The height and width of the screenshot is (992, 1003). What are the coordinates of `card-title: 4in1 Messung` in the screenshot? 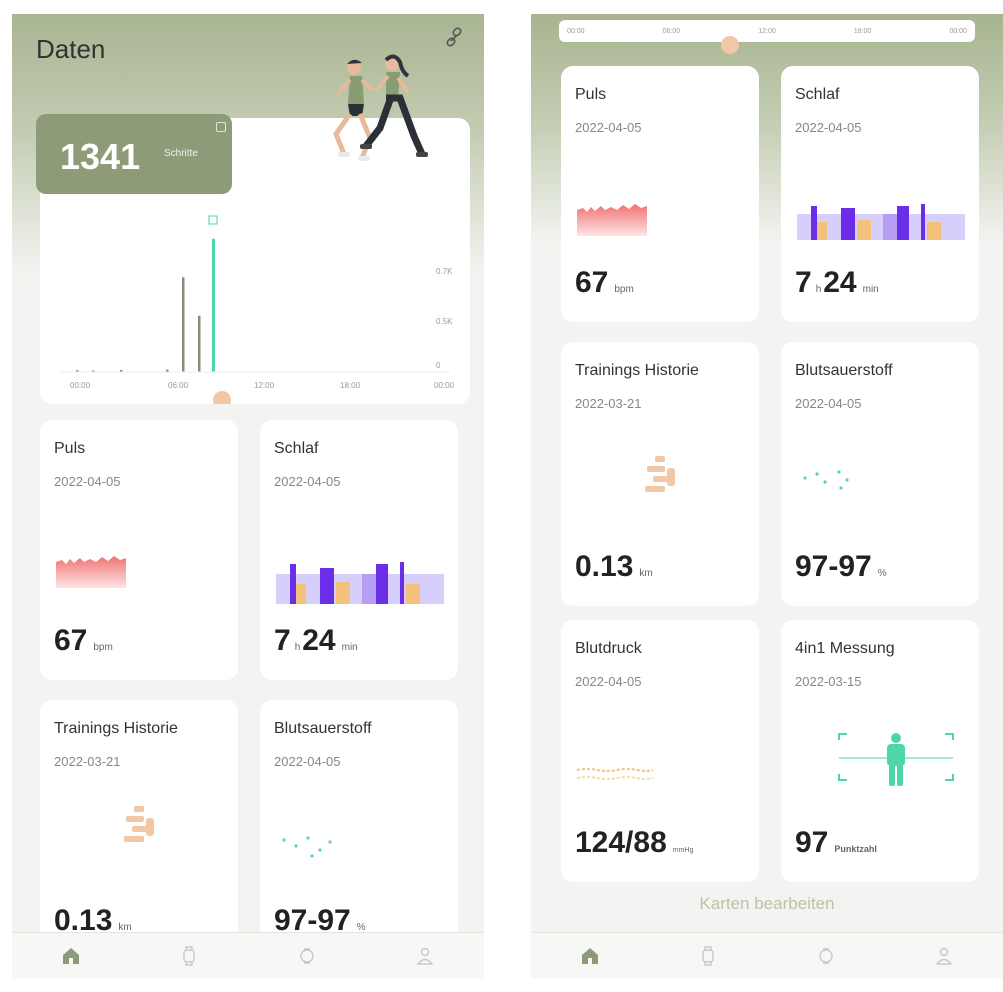 It's located at (845, 648).